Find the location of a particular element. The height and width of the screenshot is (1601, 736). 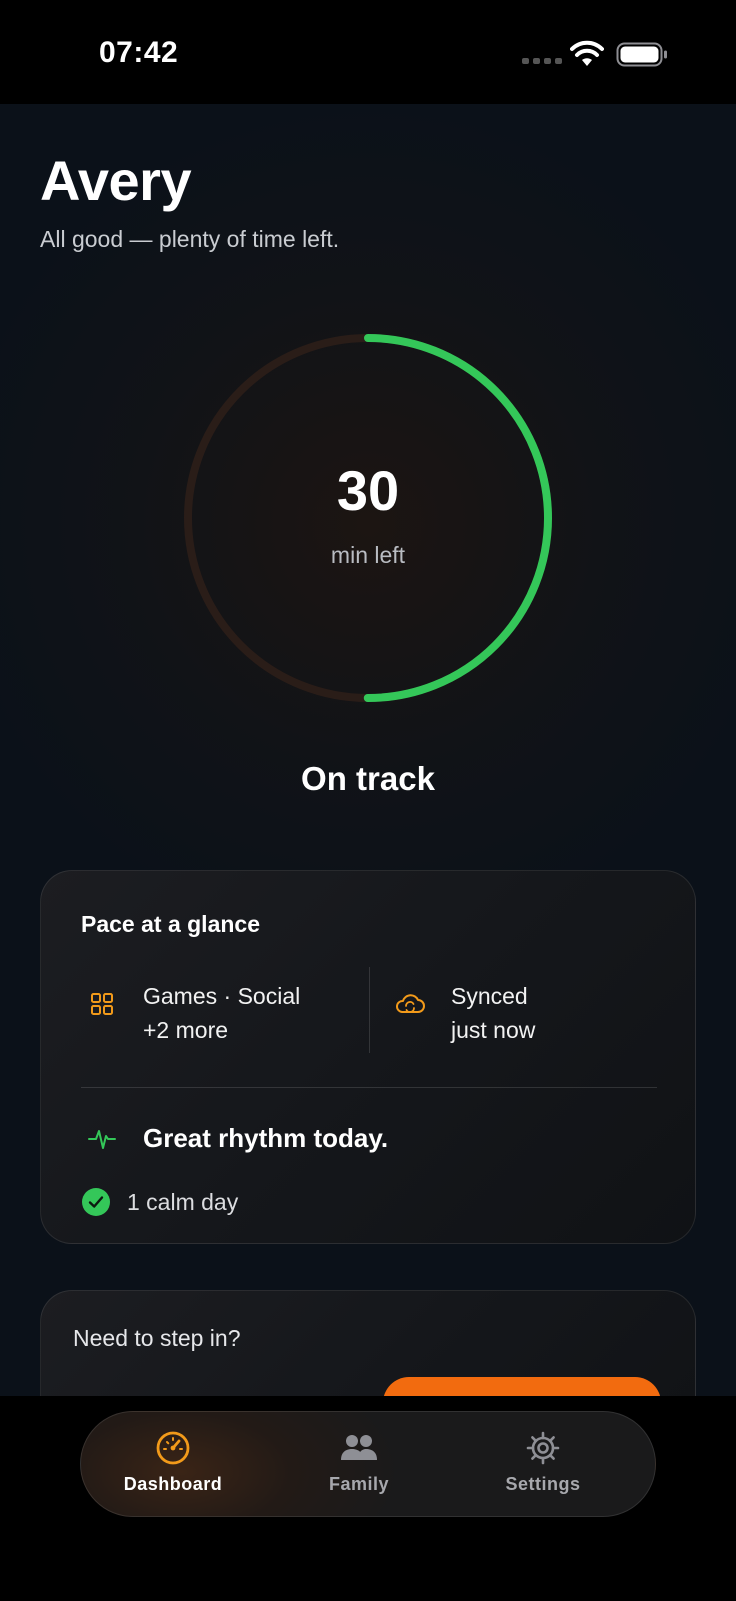

gear-icon is located at coordinates (543, 1448).